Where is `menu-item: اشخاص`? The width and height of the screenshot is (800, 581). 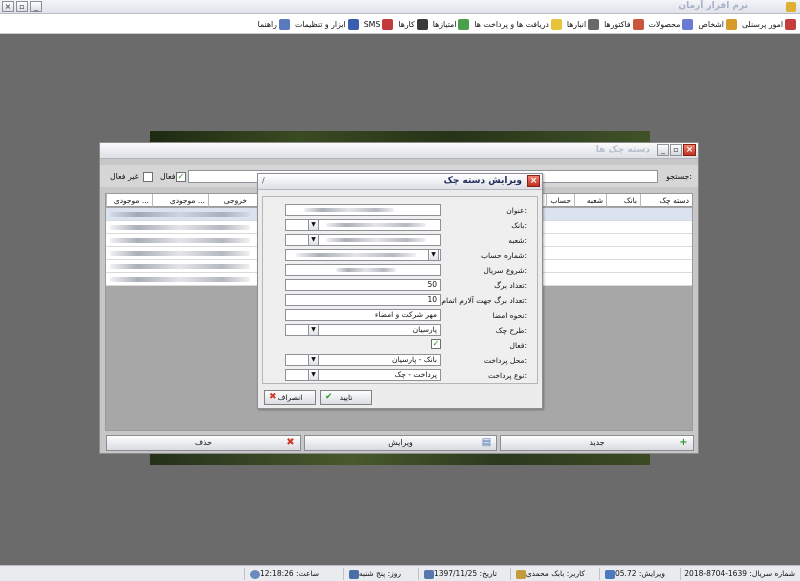 menu-item: اشخاص is located at coordinates (717, 24).